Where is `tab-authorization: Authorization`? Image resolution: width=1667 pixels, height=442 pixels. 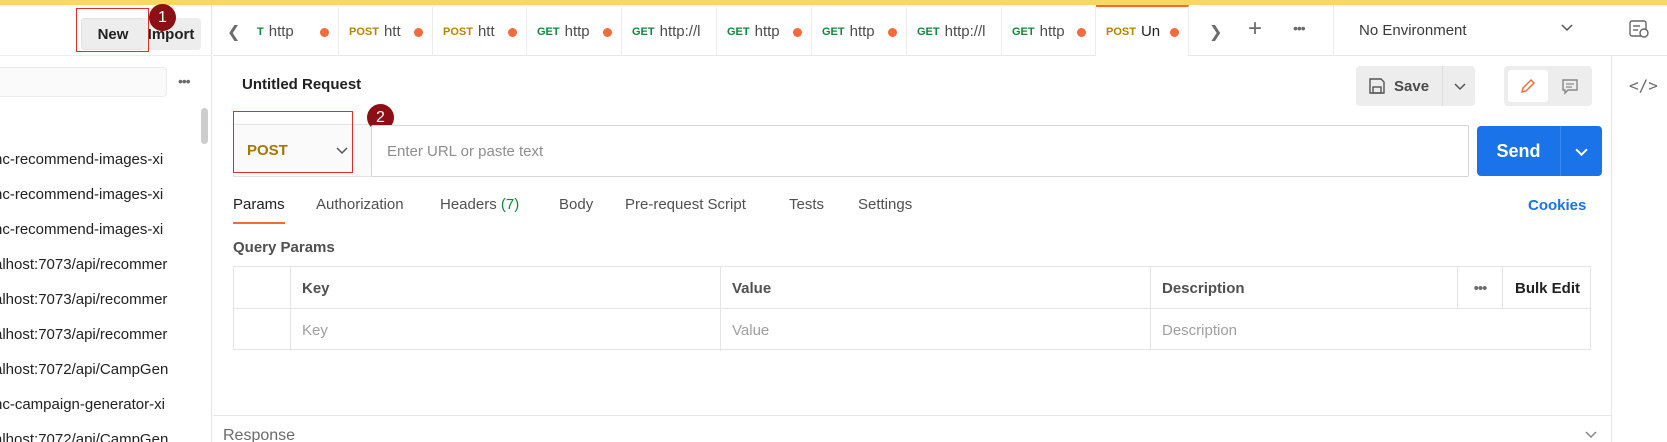
tab-authorization: Authorization is located at coordinates (360, 204).